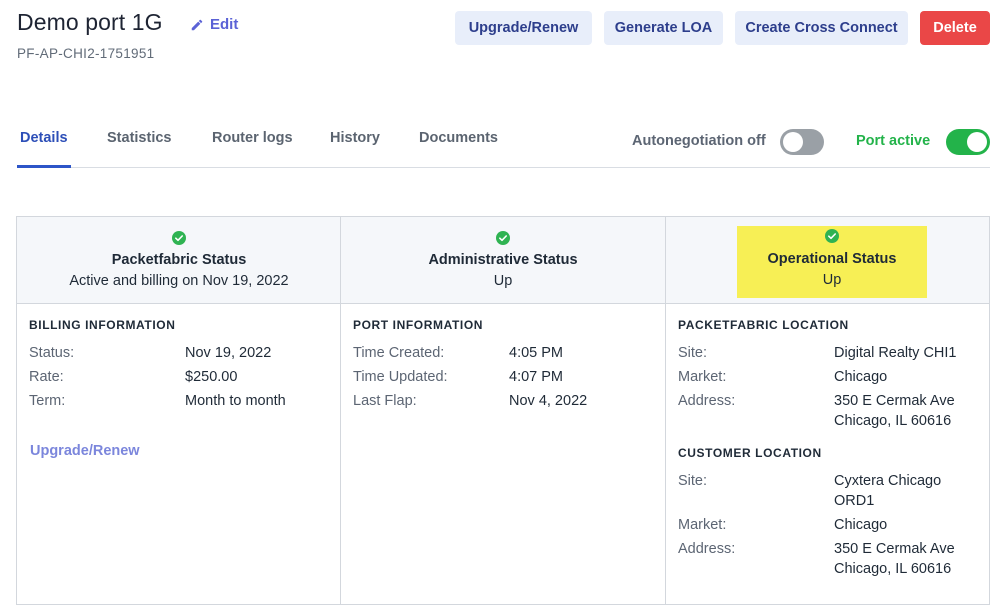  What do you see at coordinates (894, 401) in the screenshot?
I see `pf-address-line1: 350 E Cermak Ave` at bounding box center [894, 401].